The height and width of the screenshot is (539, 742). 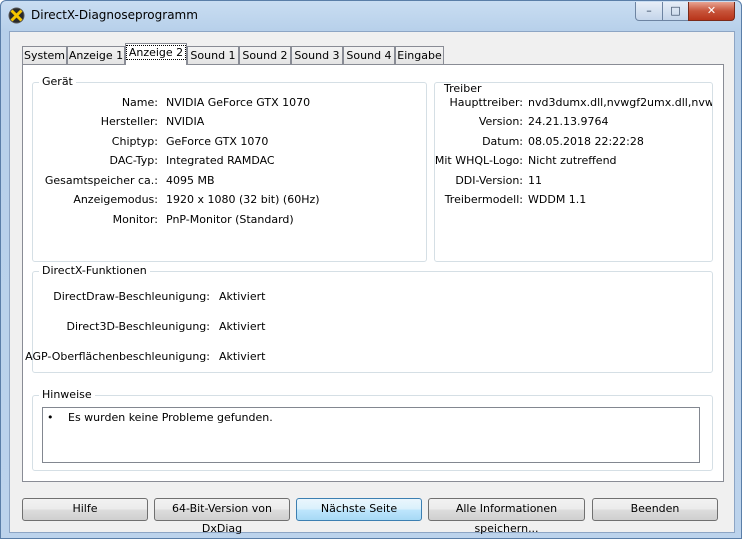 I want to click on total-memory-label: Gesamtspeicher ca.:, so click(x=101, y=180).